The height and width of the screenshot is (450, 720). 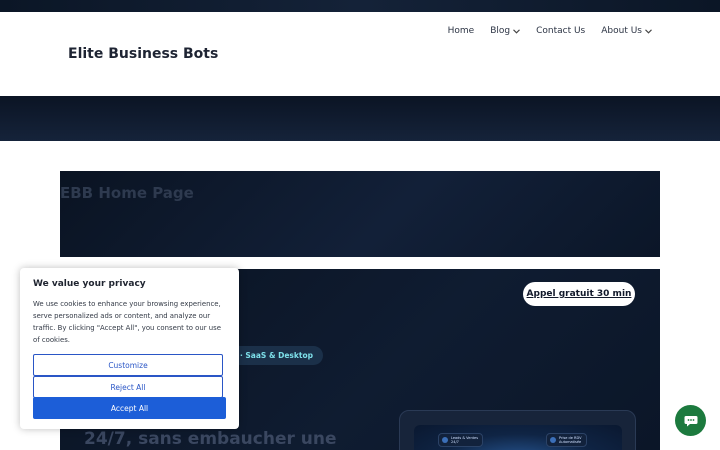 I want to click on customize-button: Customize, so click(x=128, y=365).